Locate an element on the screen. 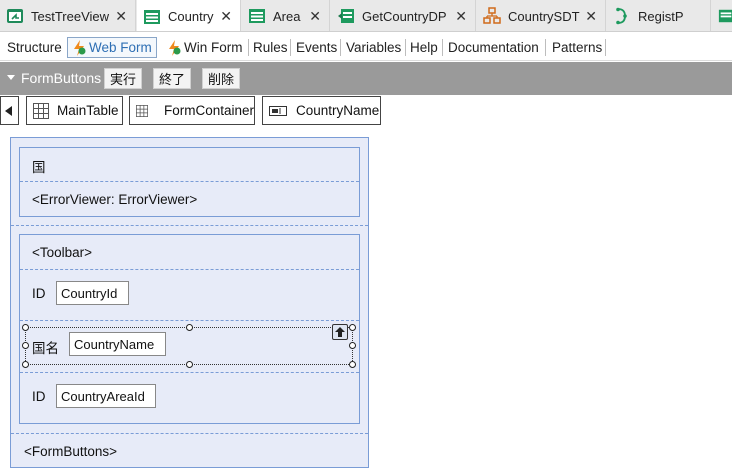  select-parent-button is located at coordinates (340, 332).